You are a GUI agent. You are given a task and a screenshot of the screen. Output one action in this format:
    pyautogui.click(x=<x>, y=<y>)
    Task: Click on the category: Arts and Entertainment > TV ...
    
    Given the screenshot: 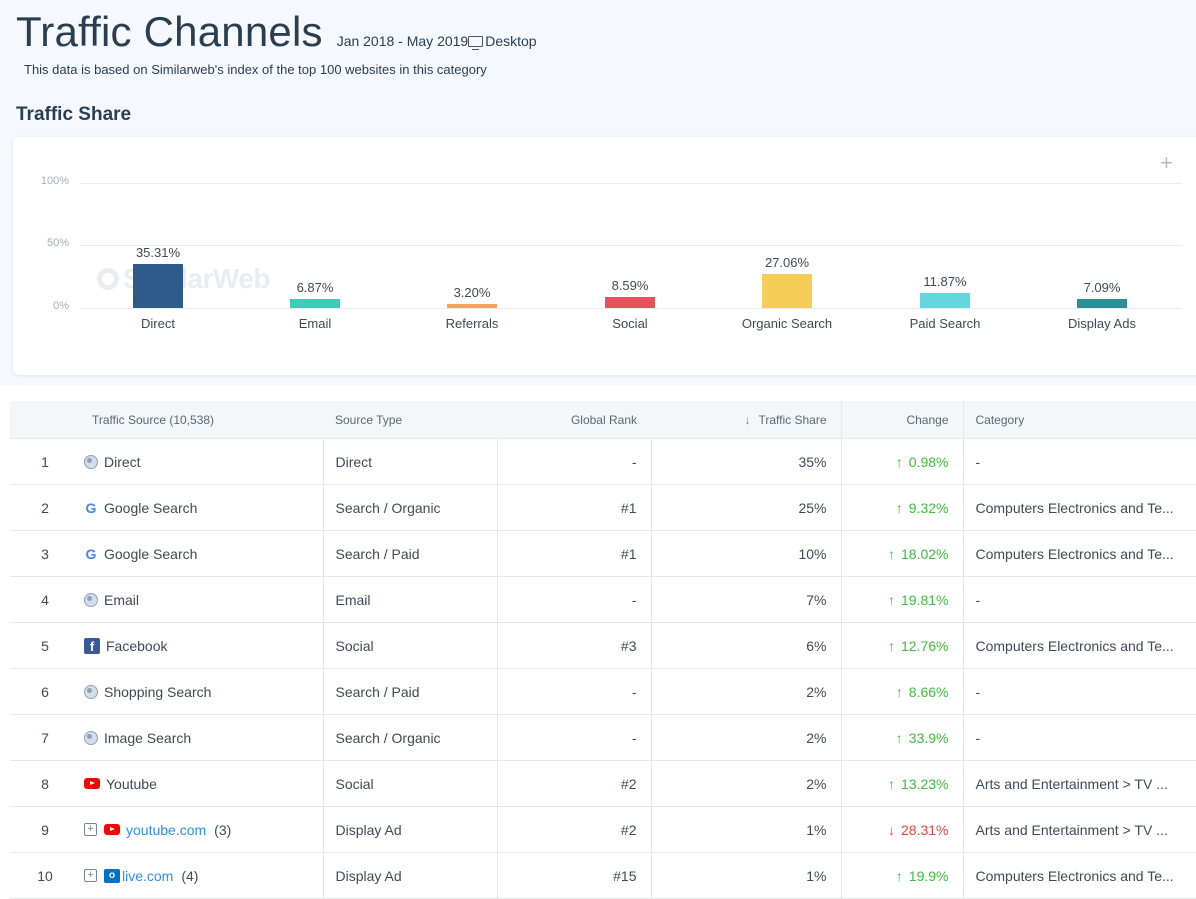 What is the action you would take?
    pyautogui.click(x=1079, y=829)
    